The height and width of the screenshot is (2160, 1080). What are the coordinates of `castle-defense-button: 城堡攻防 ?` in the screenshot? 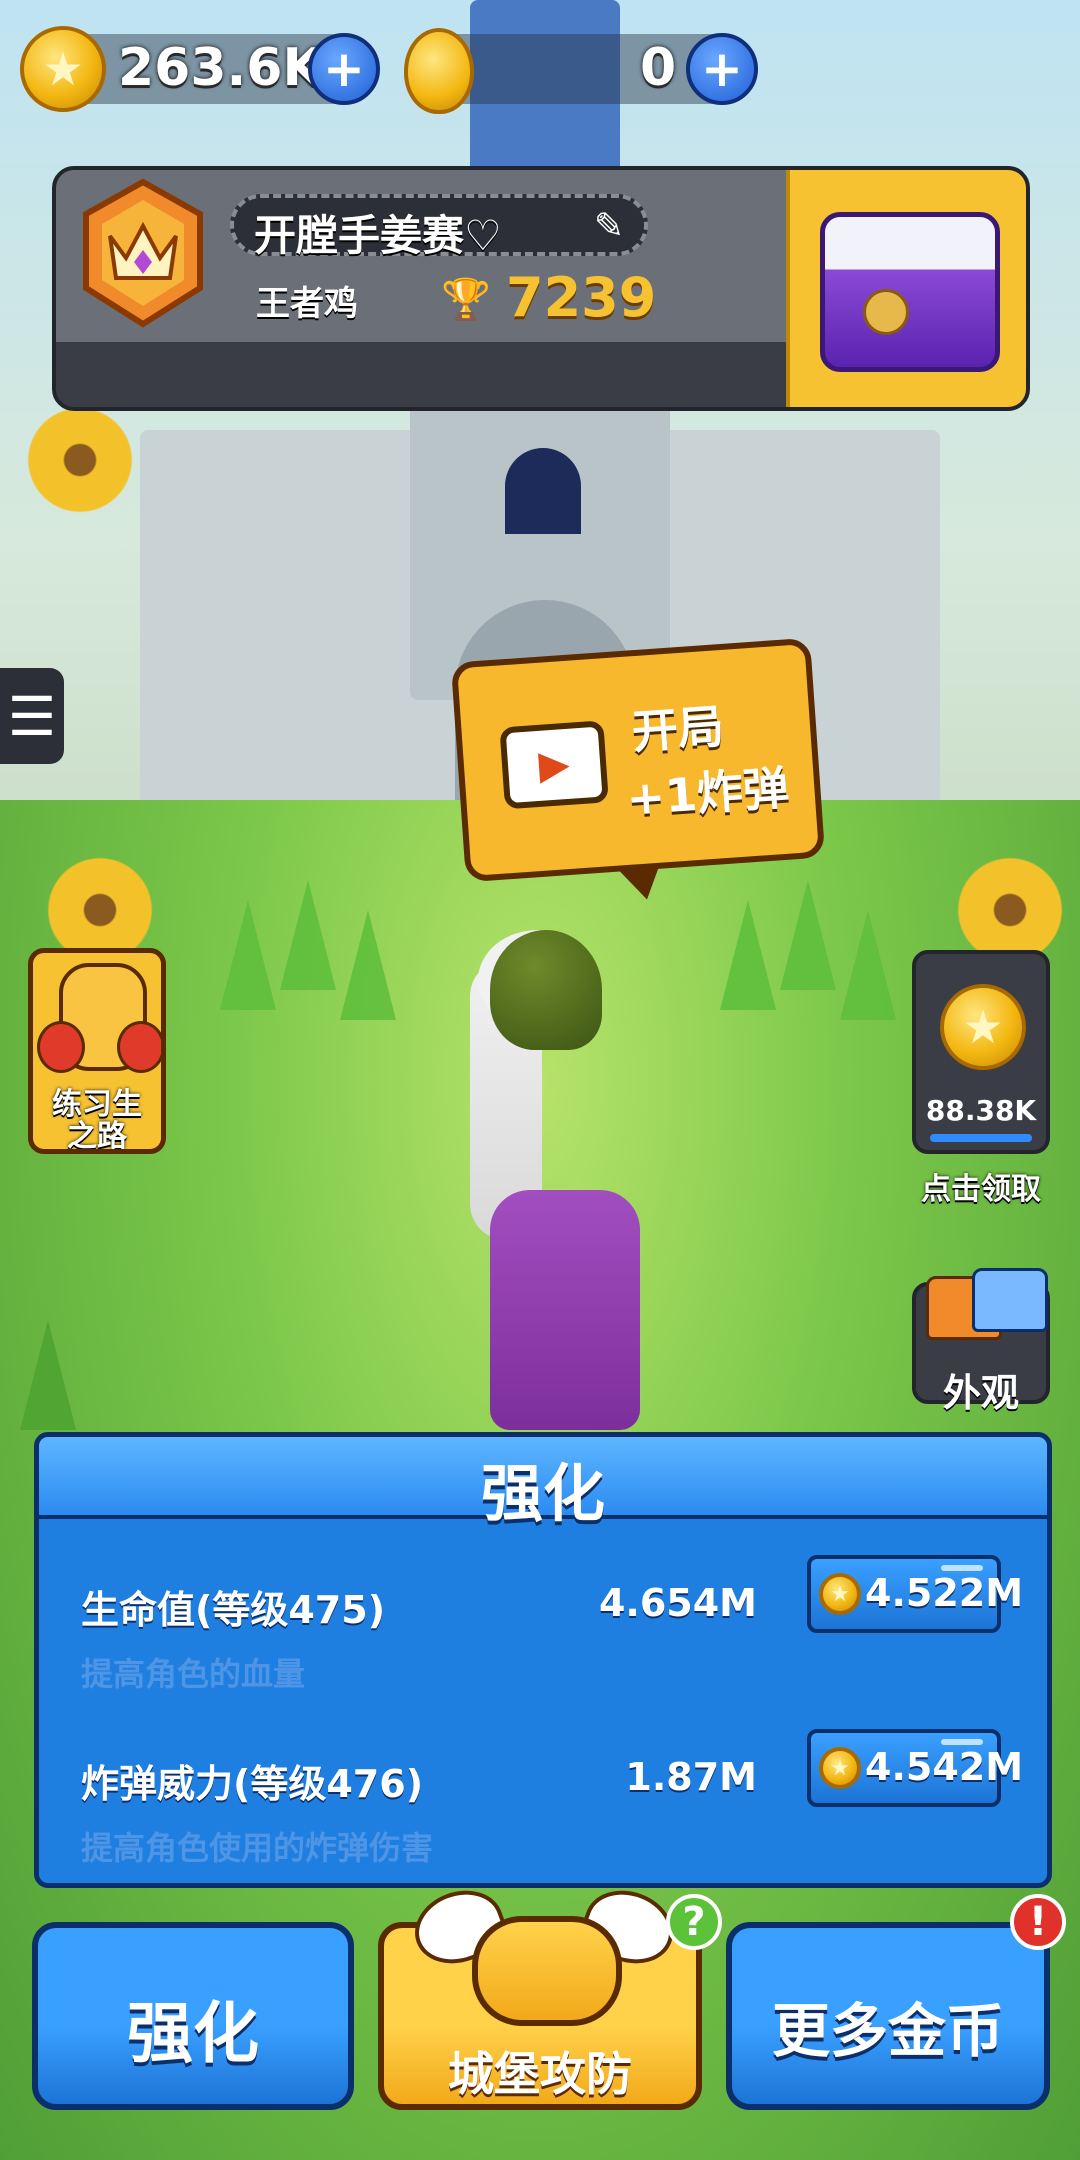 It's located at (550, 1994).